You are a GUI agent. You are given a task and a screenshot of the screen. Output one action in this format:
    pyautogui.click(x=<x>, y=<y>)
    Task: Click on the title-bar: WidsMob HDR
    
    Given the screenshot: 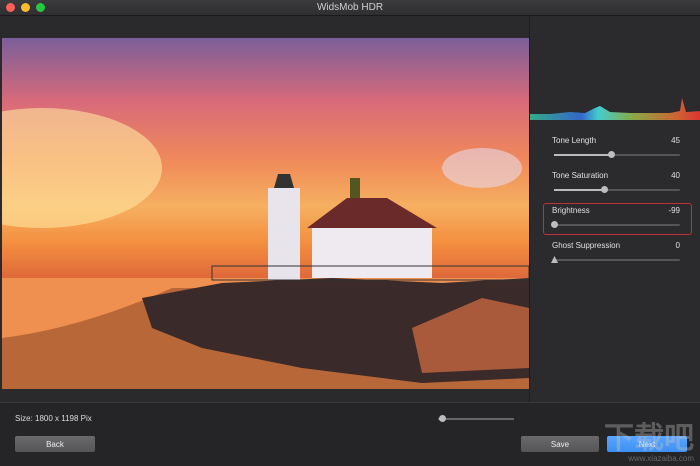 What is the action you would take?
    pyautogui.click(x=350, y=8)
    